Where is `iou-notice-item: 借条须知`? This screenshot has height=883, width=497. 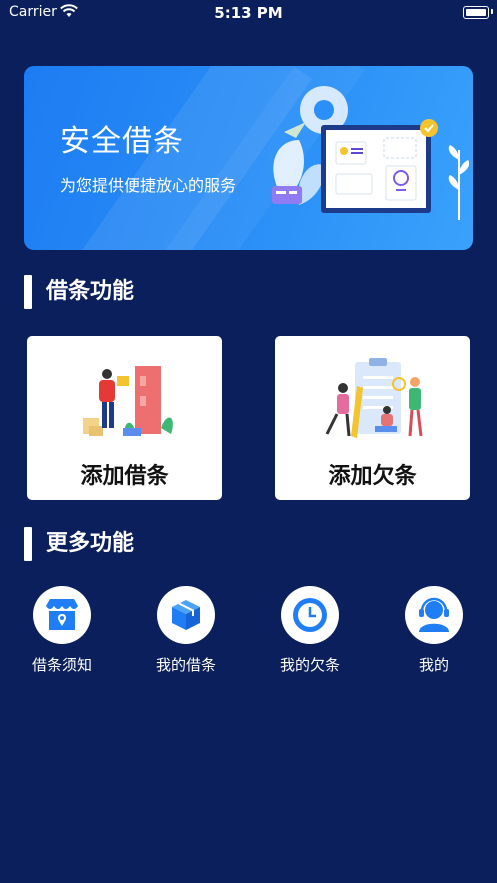 iou-notice-item: 借条须知 is located at coordinates (62, 630).